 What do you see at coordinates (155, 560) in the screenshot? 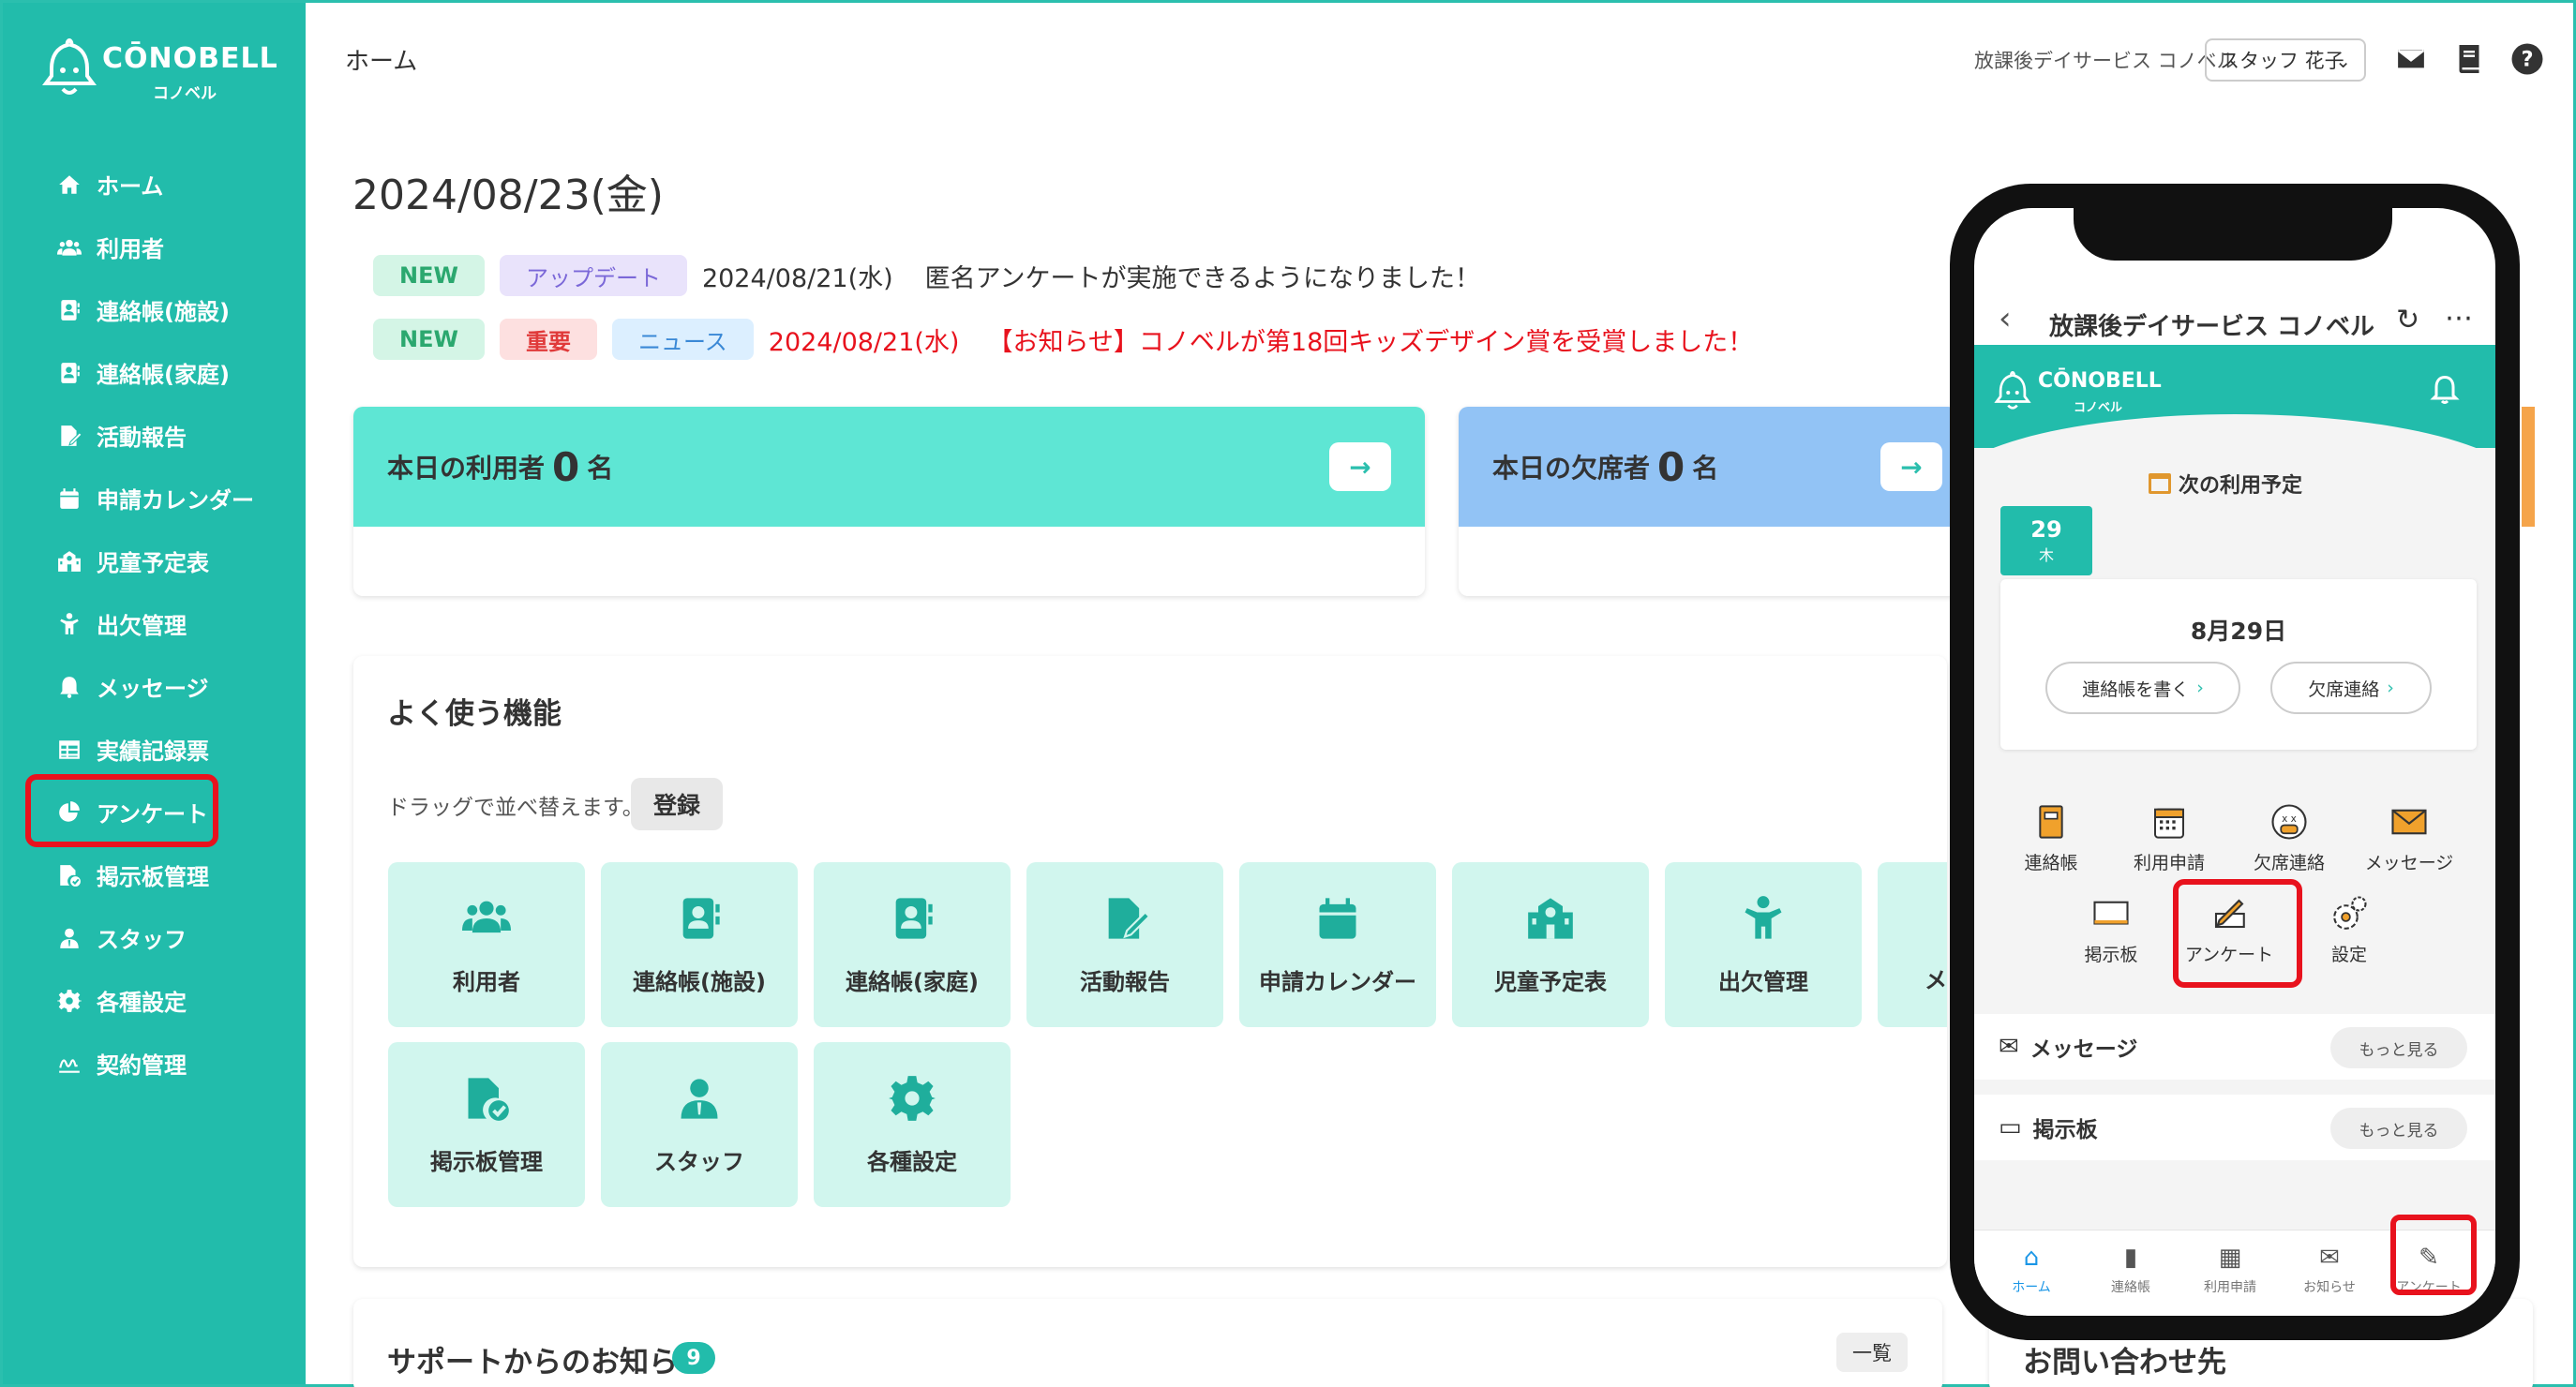
I see `sidebar-item-child-schedule: 児童予定表` at bounding box center [155, 560].